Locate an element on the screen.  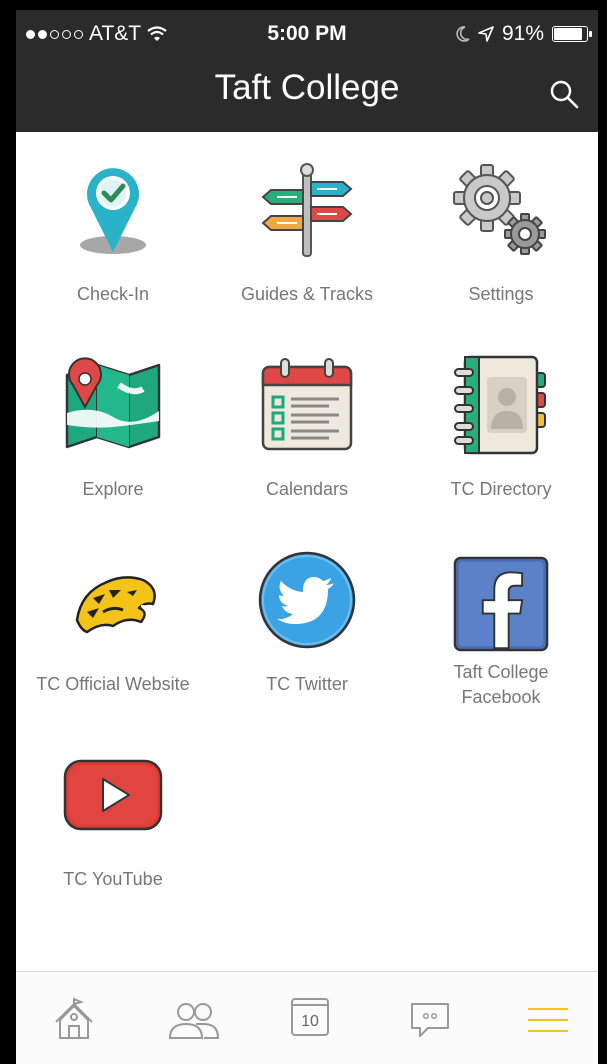
page-title: Taft College is located at coordinates (307, 87).